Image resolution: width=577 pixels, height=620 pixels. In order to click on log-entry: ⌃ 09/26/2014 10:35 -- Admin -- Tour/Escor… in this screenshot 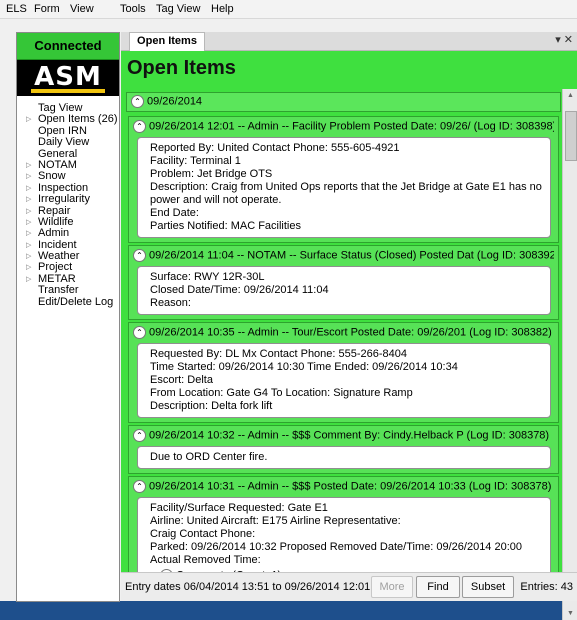, I will do `click(343, 372)`.